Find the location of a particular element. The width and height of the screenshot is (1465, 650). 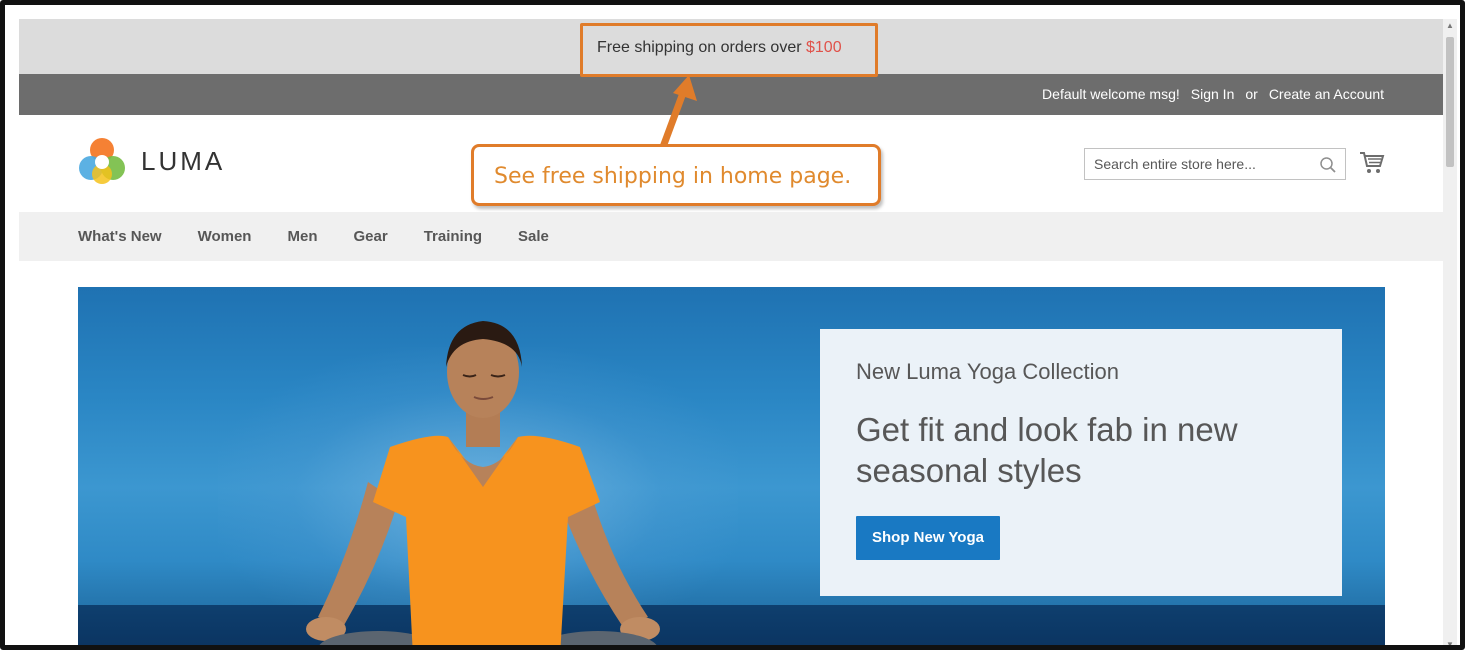

nav-item-training: Training is located at coordinates (453, 236).